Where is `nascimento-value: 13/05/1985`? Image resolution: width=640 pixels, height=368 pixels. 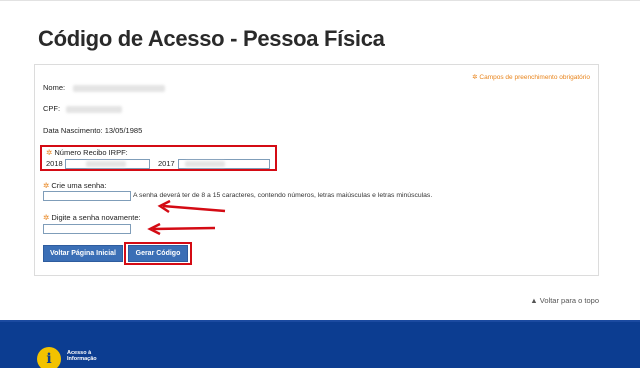 nascimento-value: 13/05/1985 is located at coordinates (123, 130).